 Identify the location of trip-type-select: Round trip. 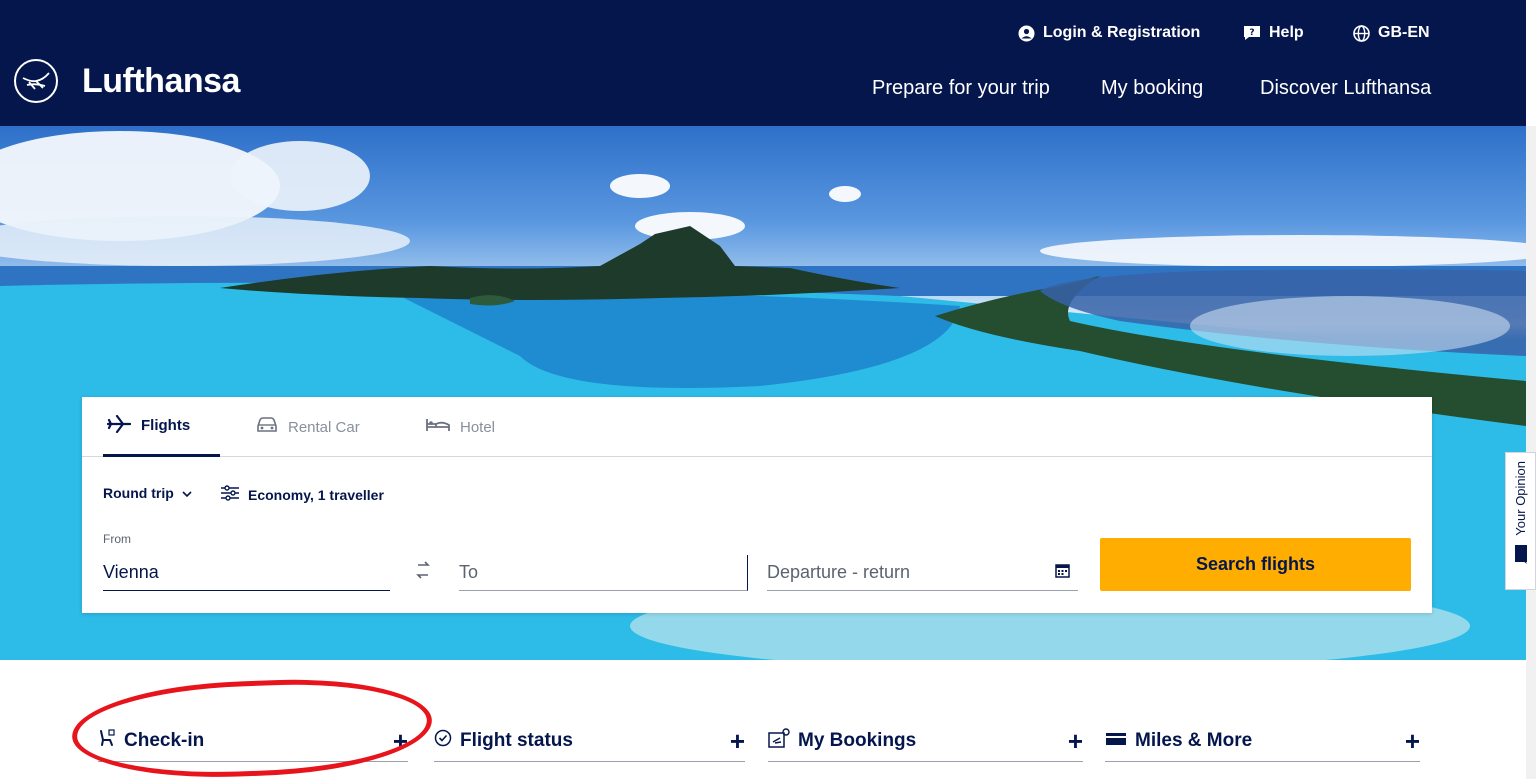
(147, 493).